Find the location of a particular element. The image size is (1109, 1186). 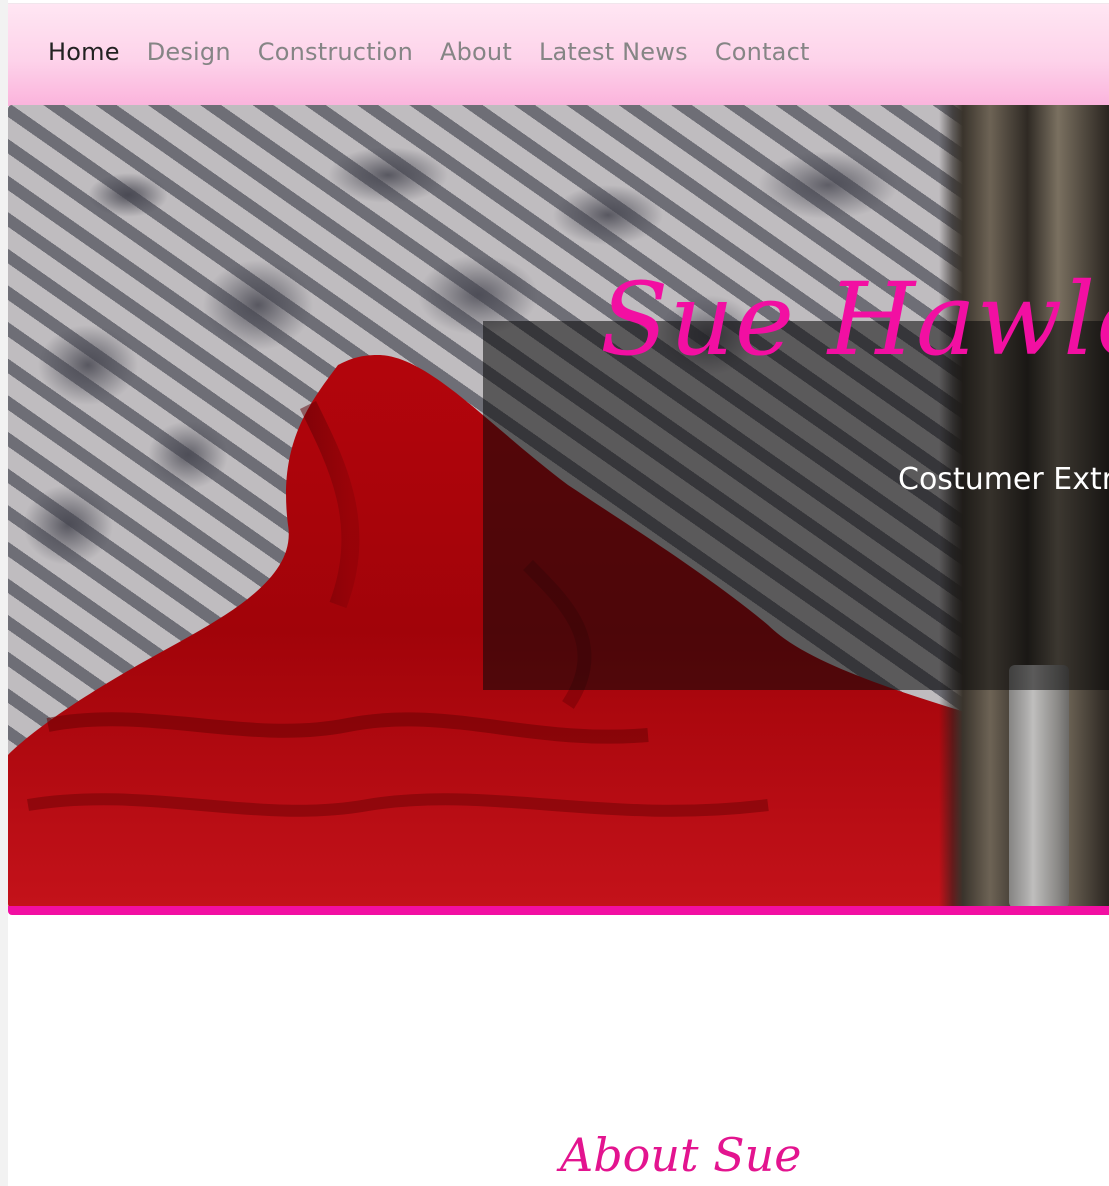

nav-item-latest-news: Latest News is located at coordinates (613, 52).